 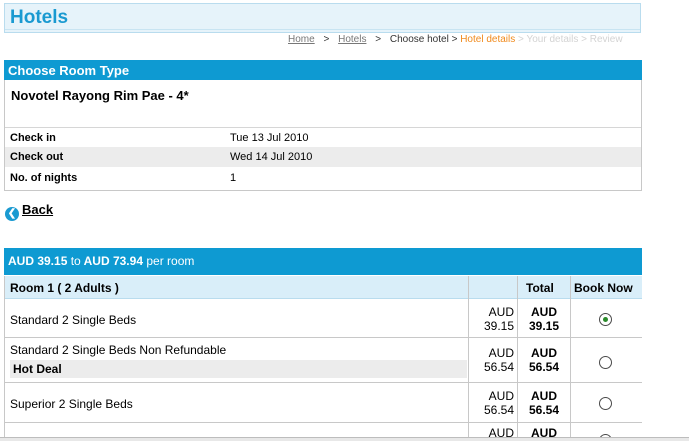 What do you see at coordinates (75, 261) in the screenshot?
I see `price-to-word: to` at bounding box center [75, 261].